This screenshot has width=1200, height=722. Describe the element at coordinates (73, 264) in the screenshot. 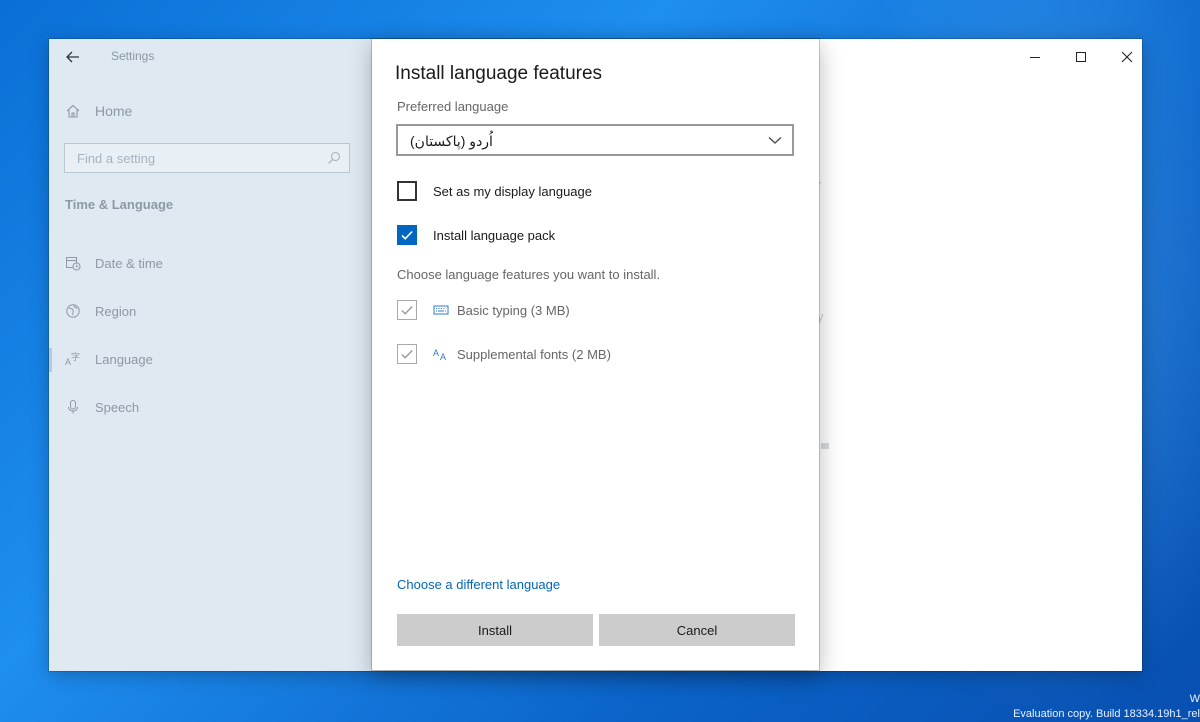

I see `calendar-clock-icon` at that location.